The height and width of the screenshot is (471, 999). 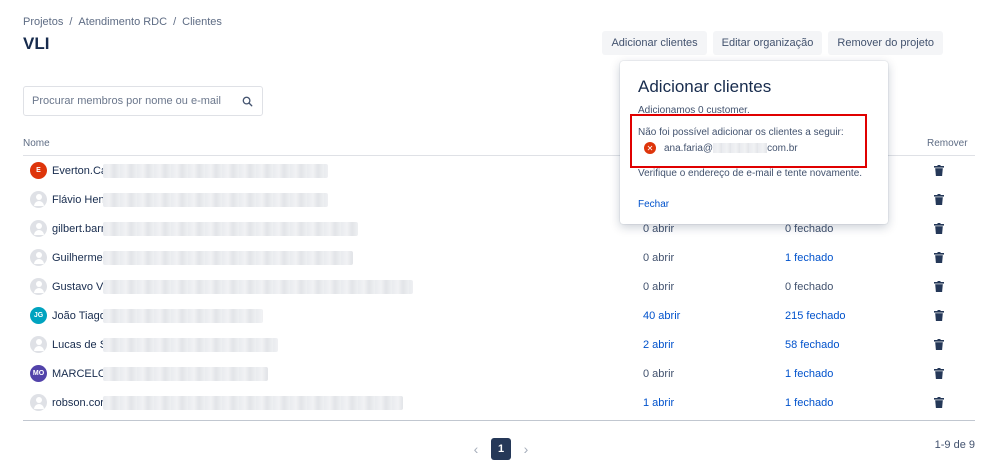 I want to click on customer-name: Flávio Henr, so click(x=80, y=200).